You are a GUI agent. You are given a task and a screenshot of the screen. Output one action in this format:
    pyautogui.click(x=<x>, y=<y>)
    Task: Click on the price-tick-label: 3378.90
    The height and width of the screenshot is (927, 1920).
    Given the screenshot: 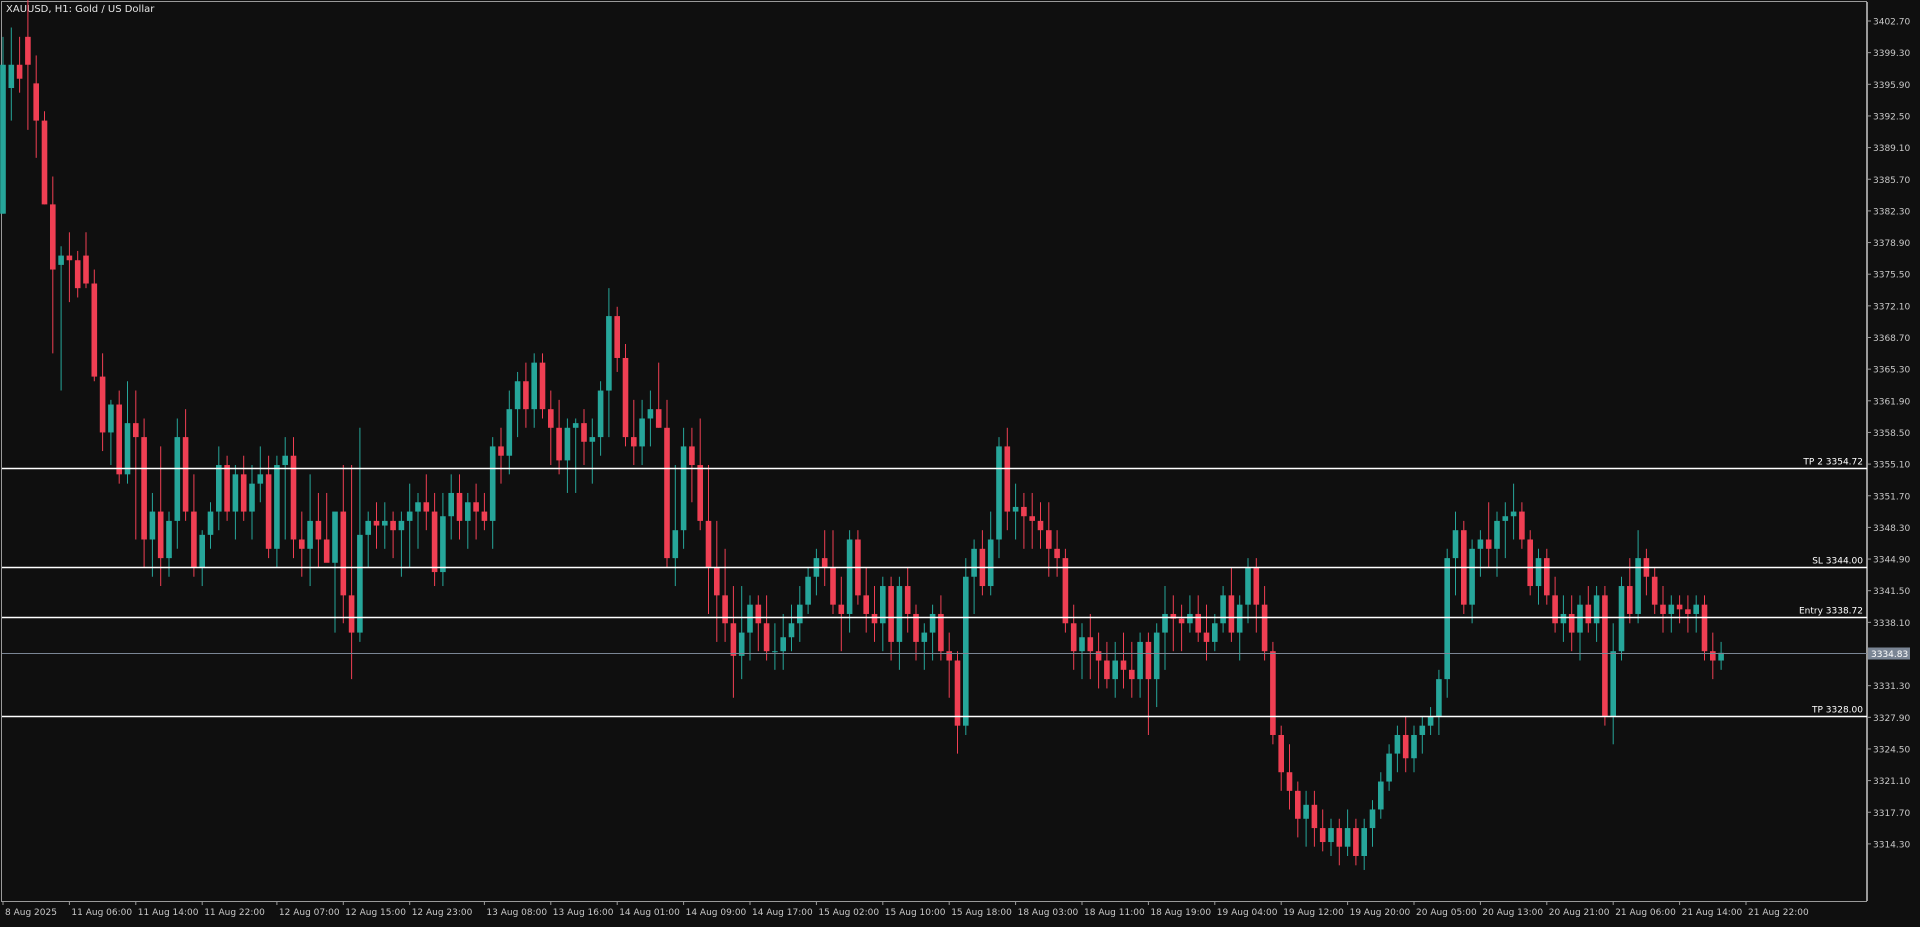 What is the action you would take?
    pyautogui.click(x=1891, y=244)
    